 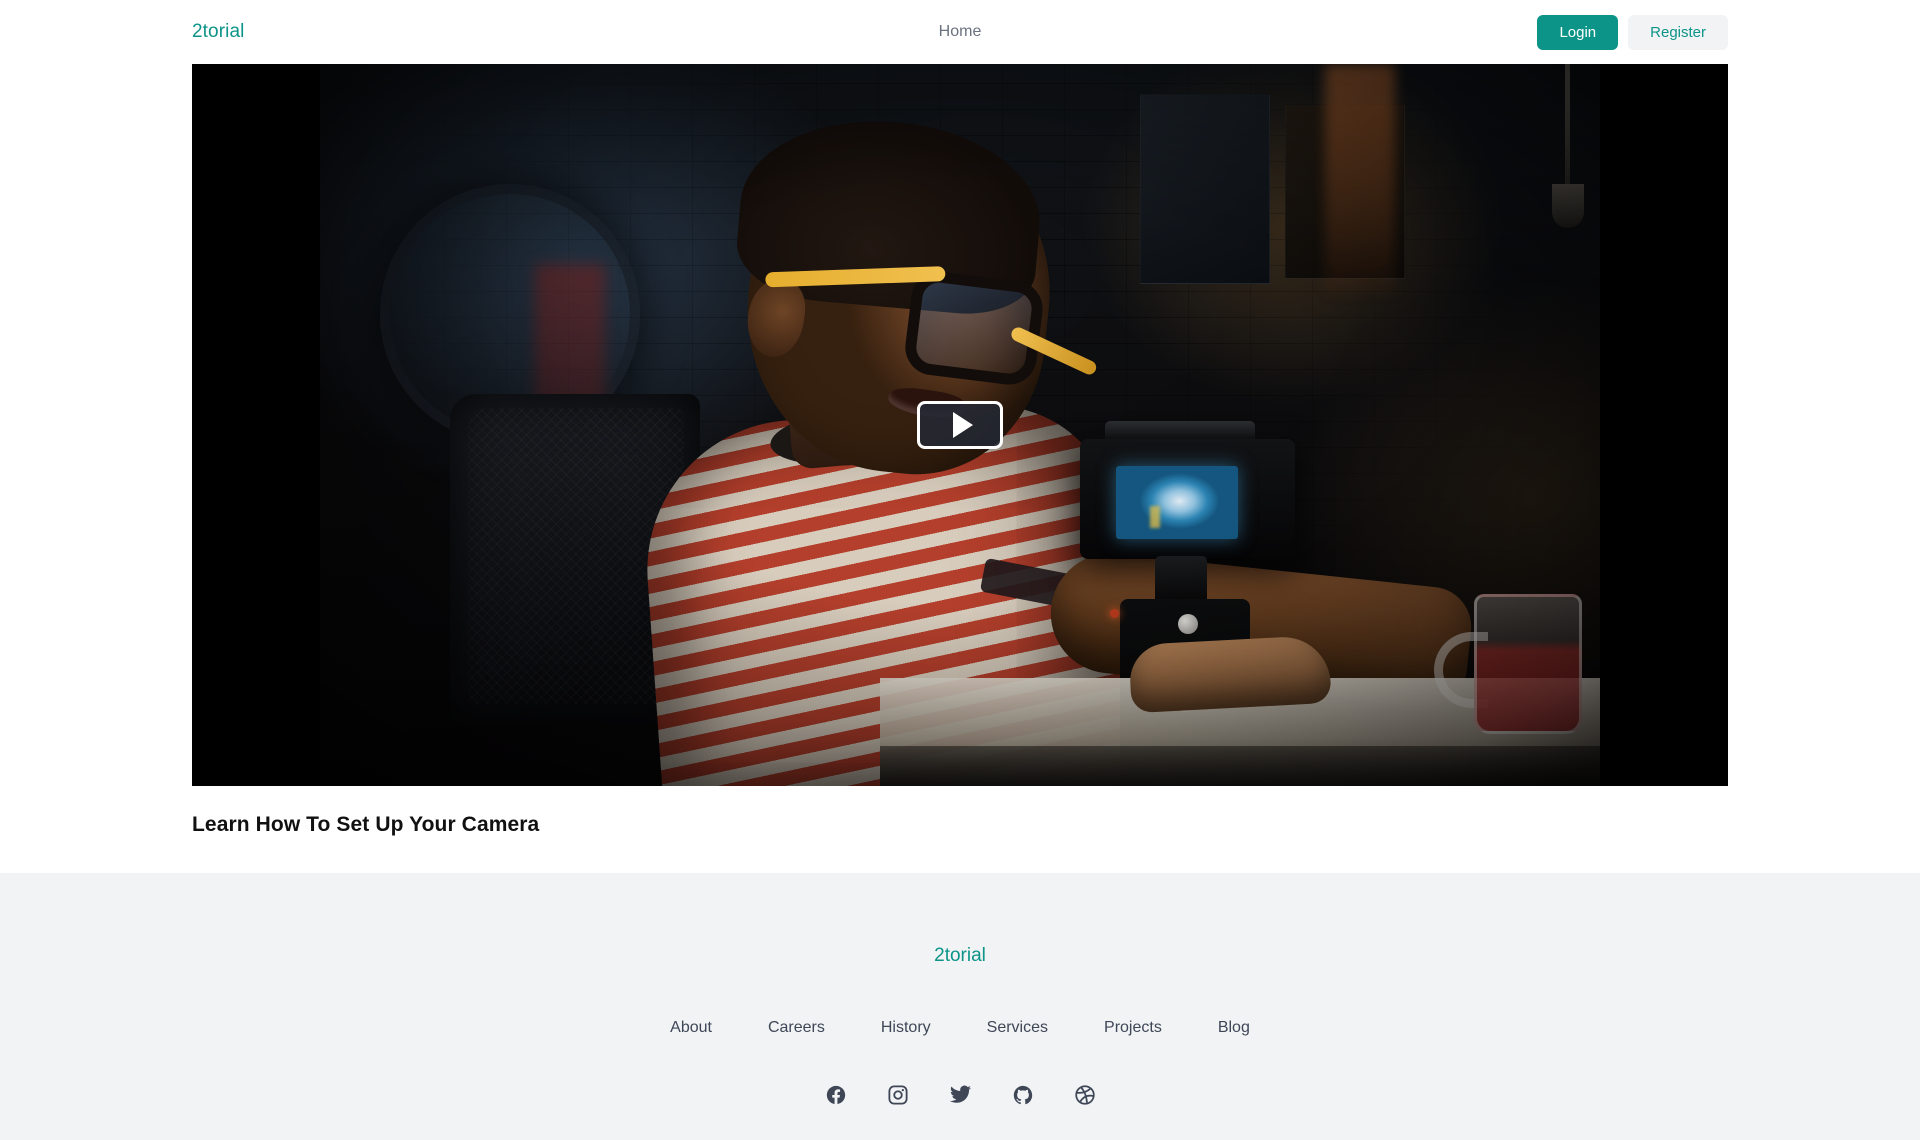 I want to click on scene-hands, so click(x=1230, y=674).